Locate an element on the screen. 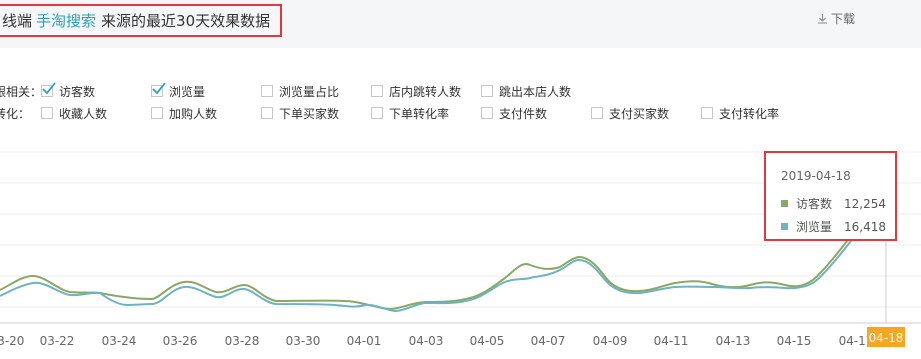  metric-checkbox-item: 下单转化率 is located at coordinates (410, 113).